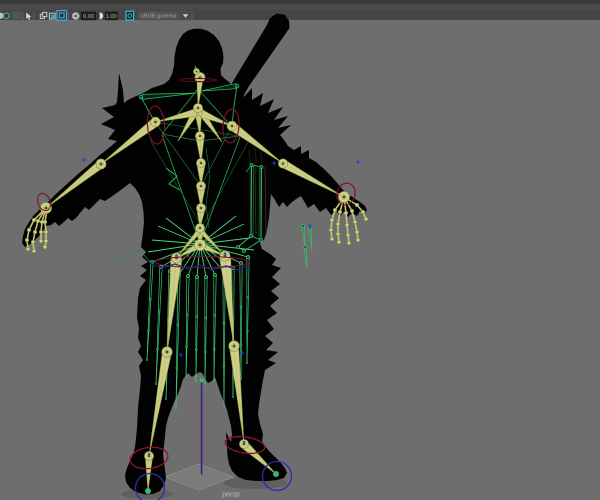 The width and height of the screenshot is (600, 500). Describe the element at coordinates (159, 17) in the screenshot. I see `svg-text: sRGB gamma` at that location.